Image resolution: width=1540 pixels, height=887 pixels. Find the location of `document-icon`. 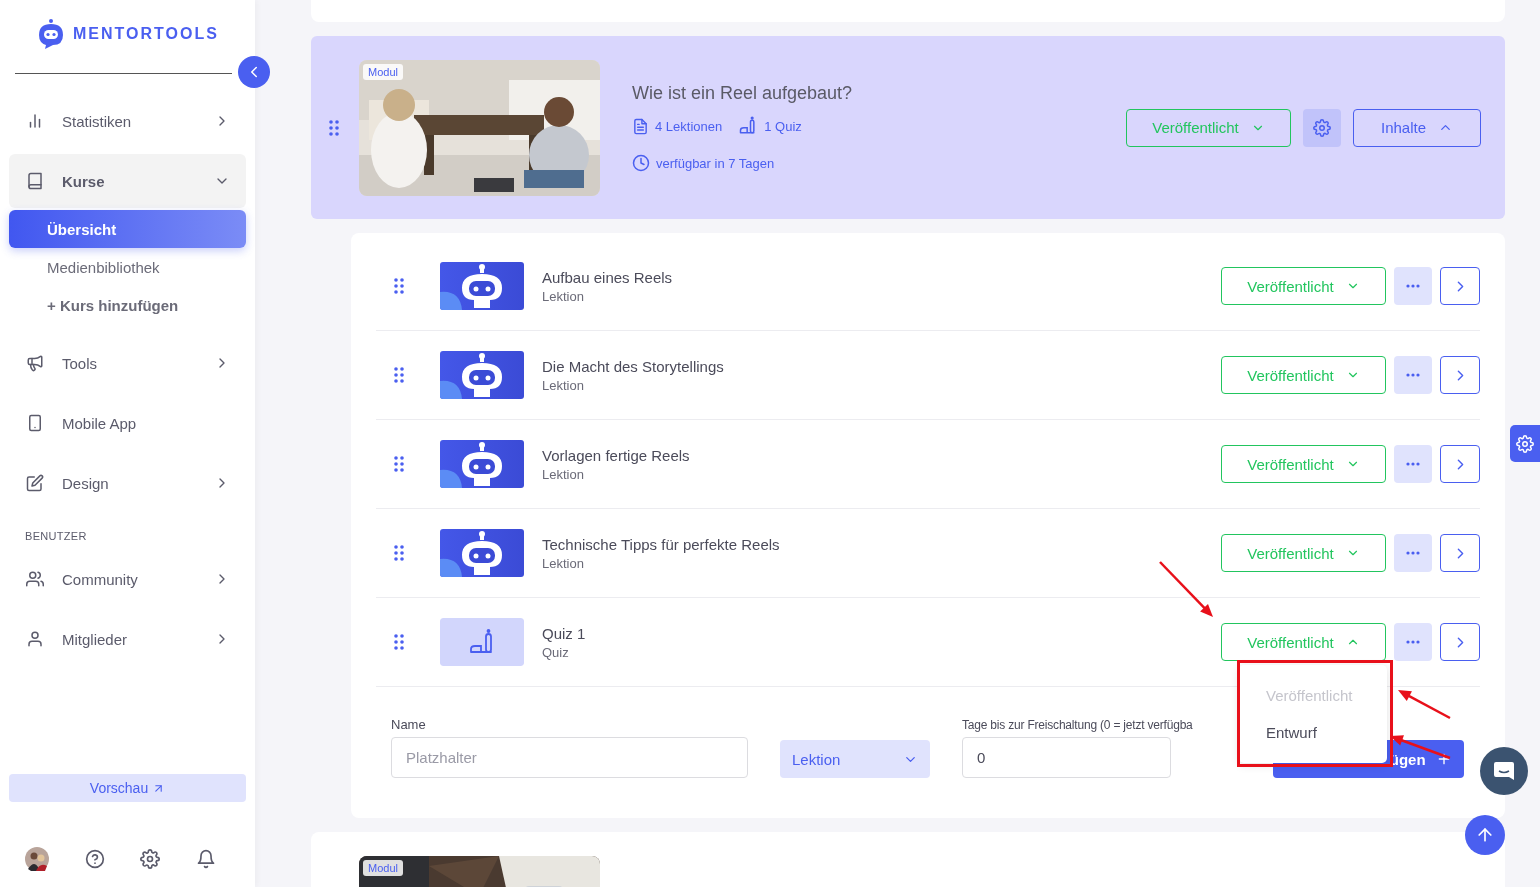

document-icon is located at coordinates (640, 126).